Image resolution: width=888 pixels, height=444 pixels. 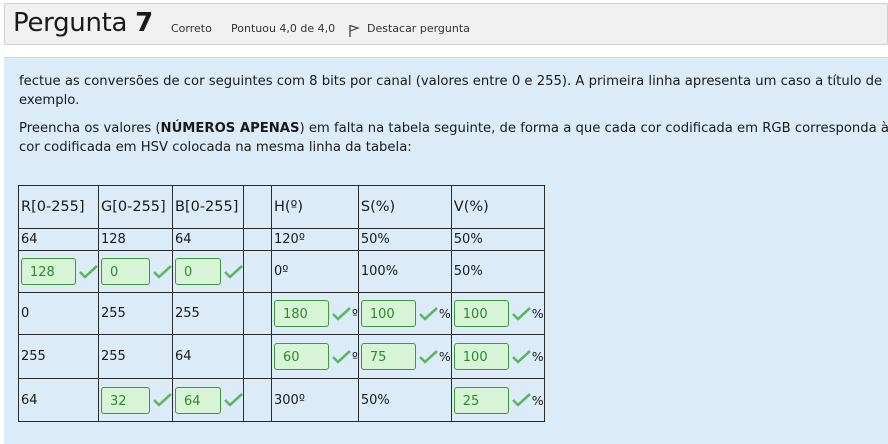 What do you see at coordinates (90, 128) in the screenshot?
I see `instruction-text-pre: Preencha os valores (` at bounding box center [90, 128].